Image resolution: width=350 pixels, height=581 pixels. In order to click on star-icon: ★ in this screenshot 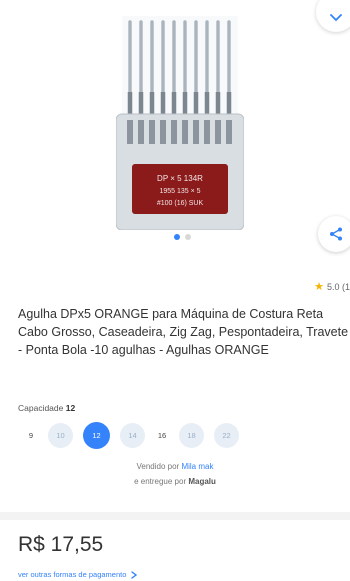, I will do `click(319, 287)`.